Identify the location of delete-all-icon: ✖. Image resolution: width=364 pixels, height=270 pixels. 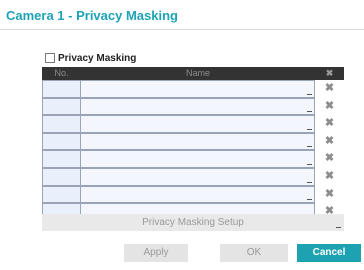
(329, 73).